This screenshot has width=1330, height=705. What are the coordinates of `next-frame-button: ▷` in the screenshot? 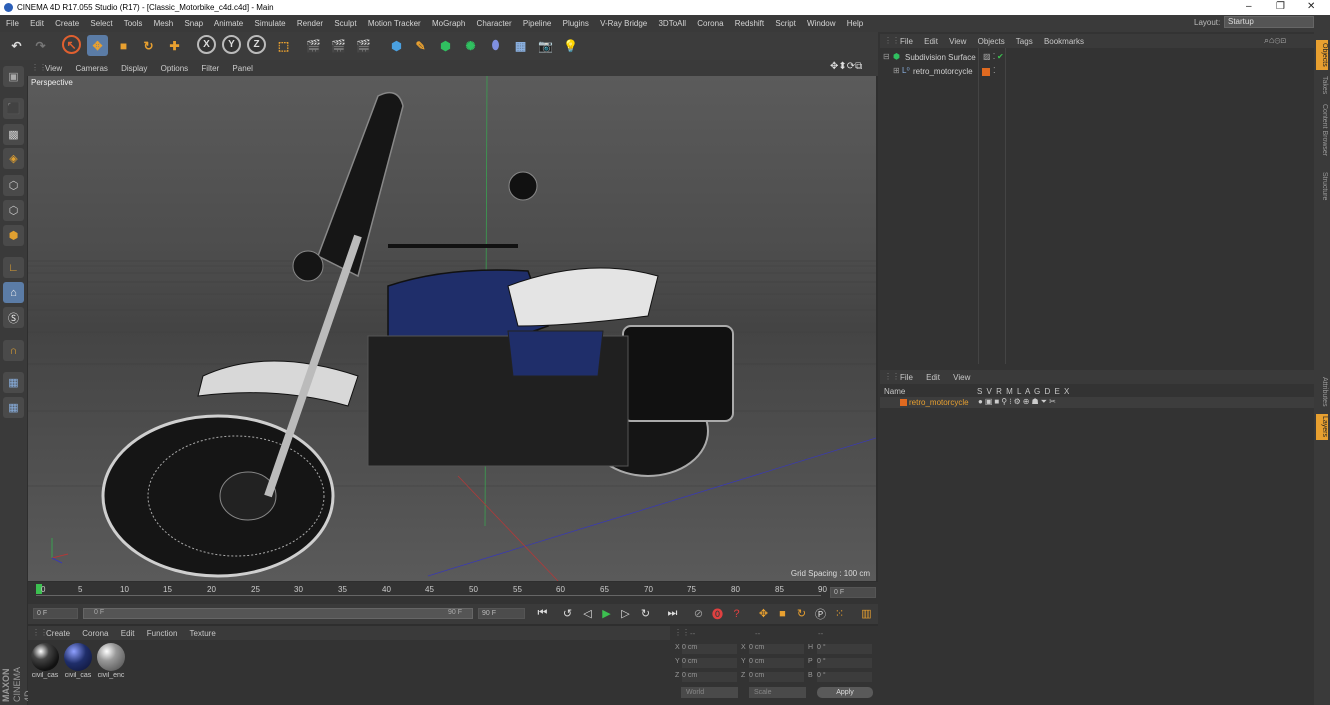 It's located at (625, 613).